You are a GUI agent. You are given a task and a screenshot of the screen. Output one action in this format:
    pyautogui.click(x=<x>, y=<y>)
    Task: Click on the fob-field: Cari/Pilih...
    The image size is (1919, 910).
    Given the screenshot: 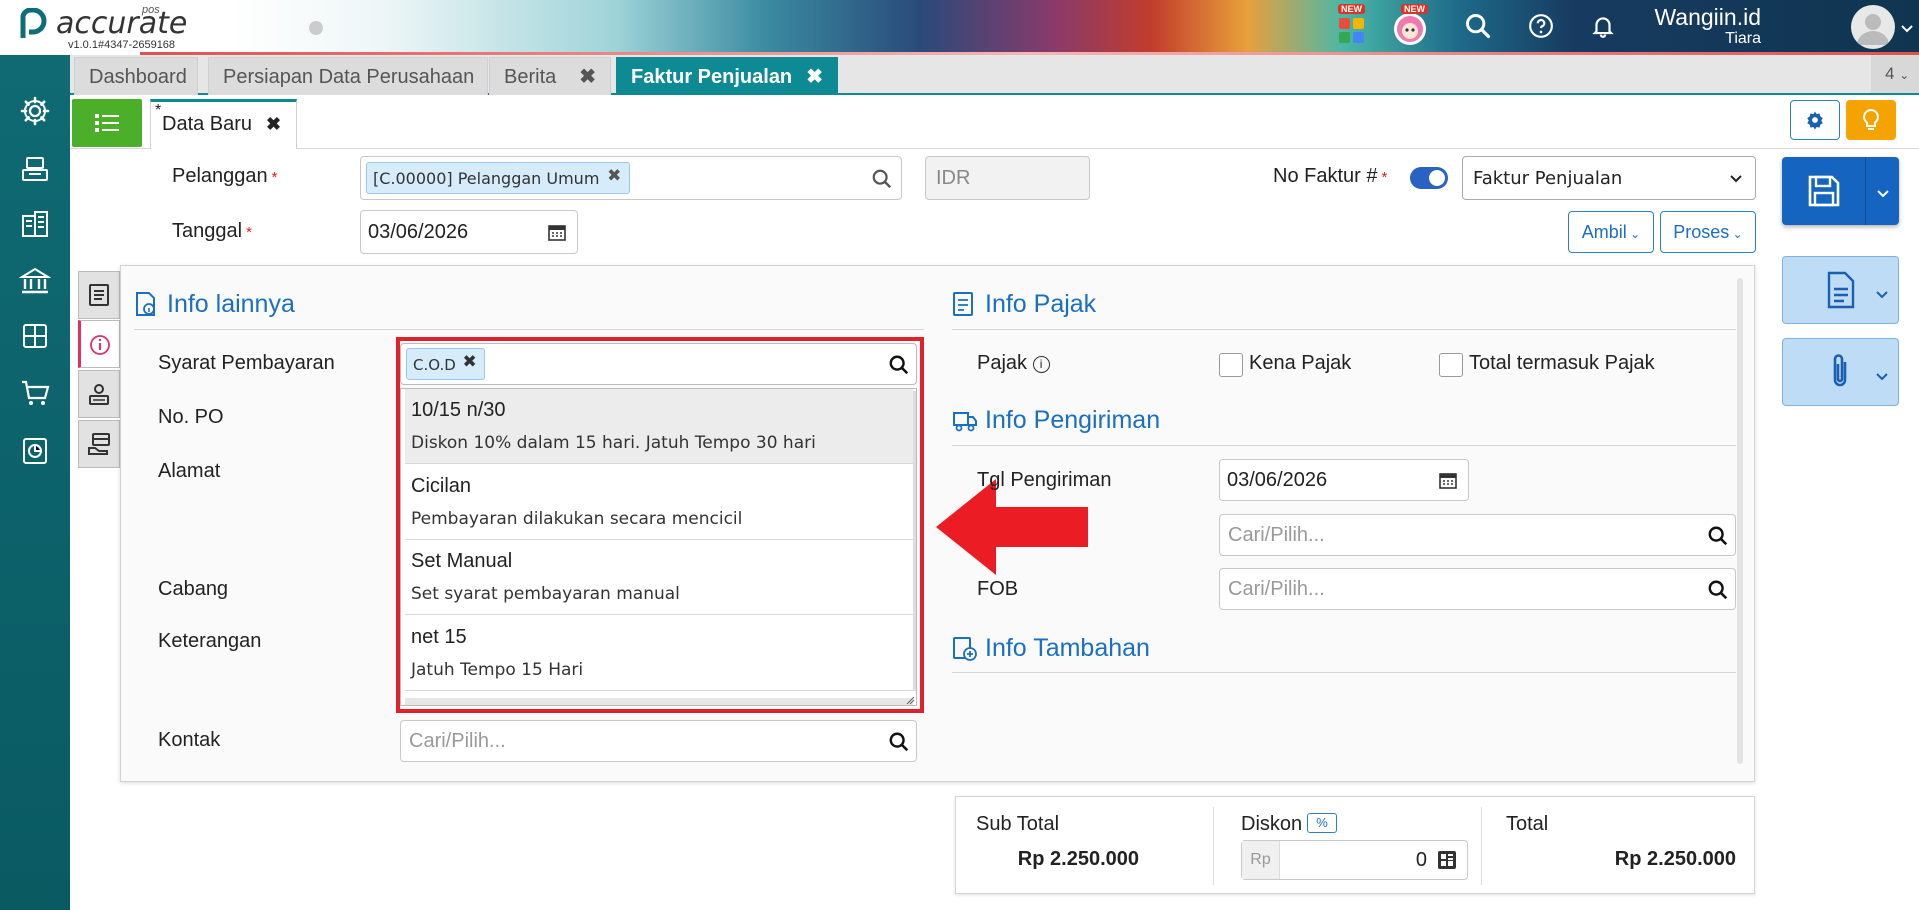 What is the action you would take?
    pyautogui.click(x=1477, y=589)
    